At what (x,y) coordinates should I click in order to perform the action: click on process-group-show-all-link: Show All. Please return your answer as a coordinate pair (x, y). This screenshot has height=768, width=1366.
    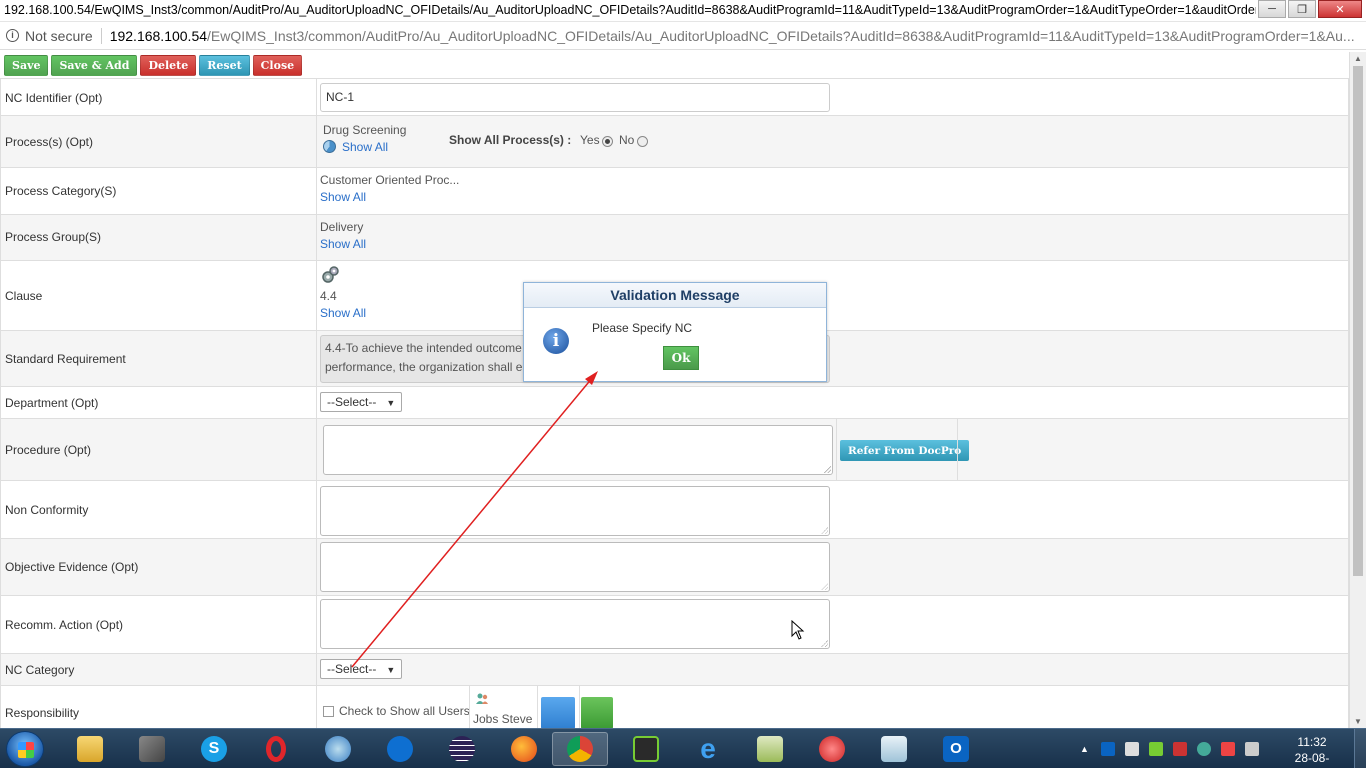
    Looking at the image, I should click on (343, 244).